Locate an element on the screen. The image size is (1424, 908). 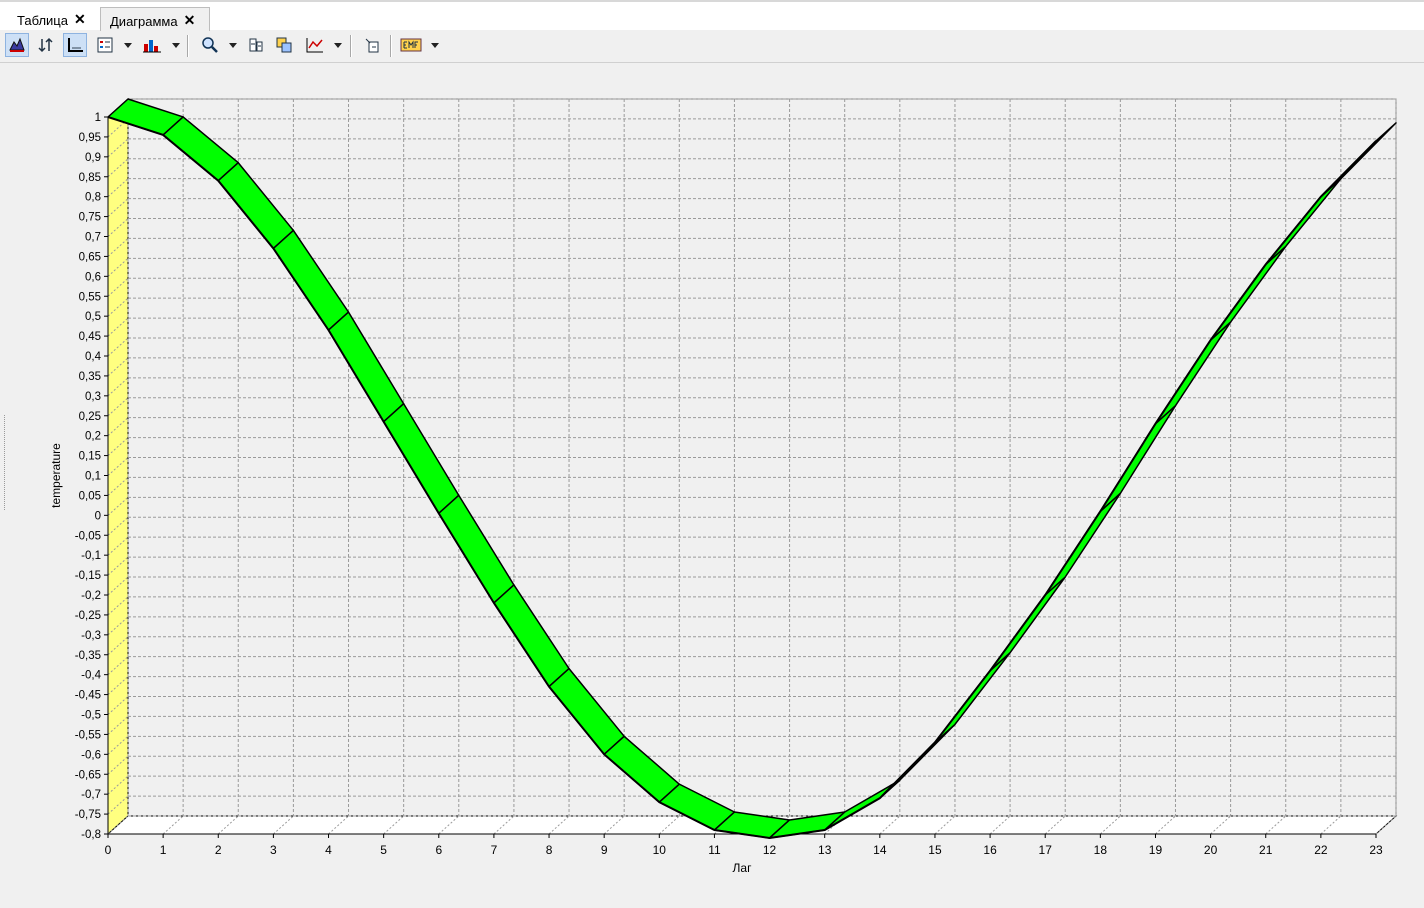
line-chart-icon is located at coordinates (314, 45).